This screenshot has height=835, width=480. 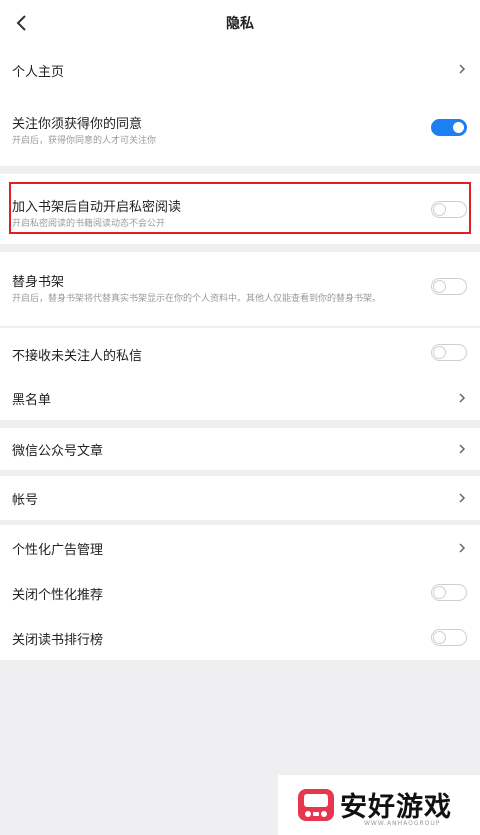 I want to click on watermark-text: 安好游戏, so click(x=396, y=807).